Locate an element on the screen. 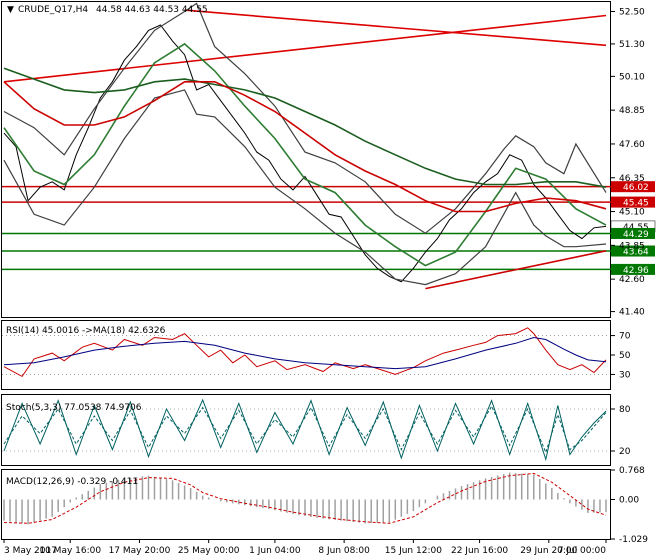 This screenshot has width=660, height=560. macd-panel-title: MACD(12,26,9) -0.329 -0.411 is located at coordinates (72, 482).